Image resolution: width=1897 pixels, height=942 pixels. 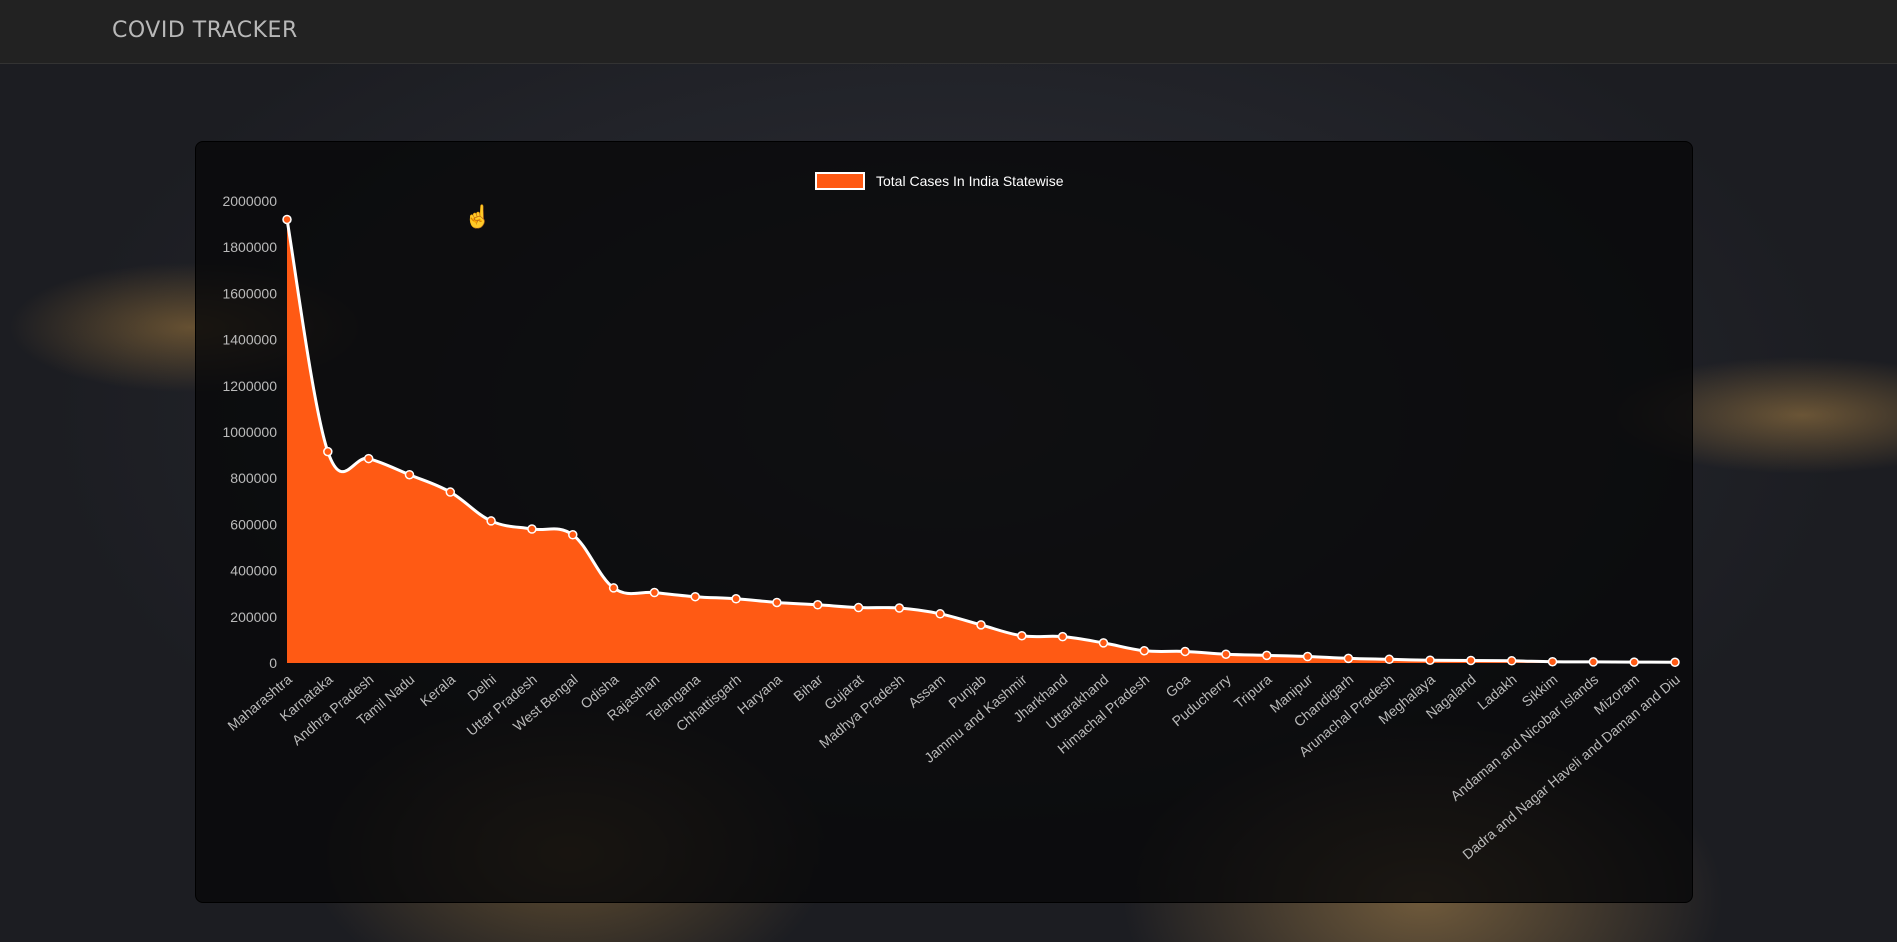 What do you see at coordinates (808, 687) in the screenshot?
I see `x-tick-label: Bihar` at bounding box center [808, 687].